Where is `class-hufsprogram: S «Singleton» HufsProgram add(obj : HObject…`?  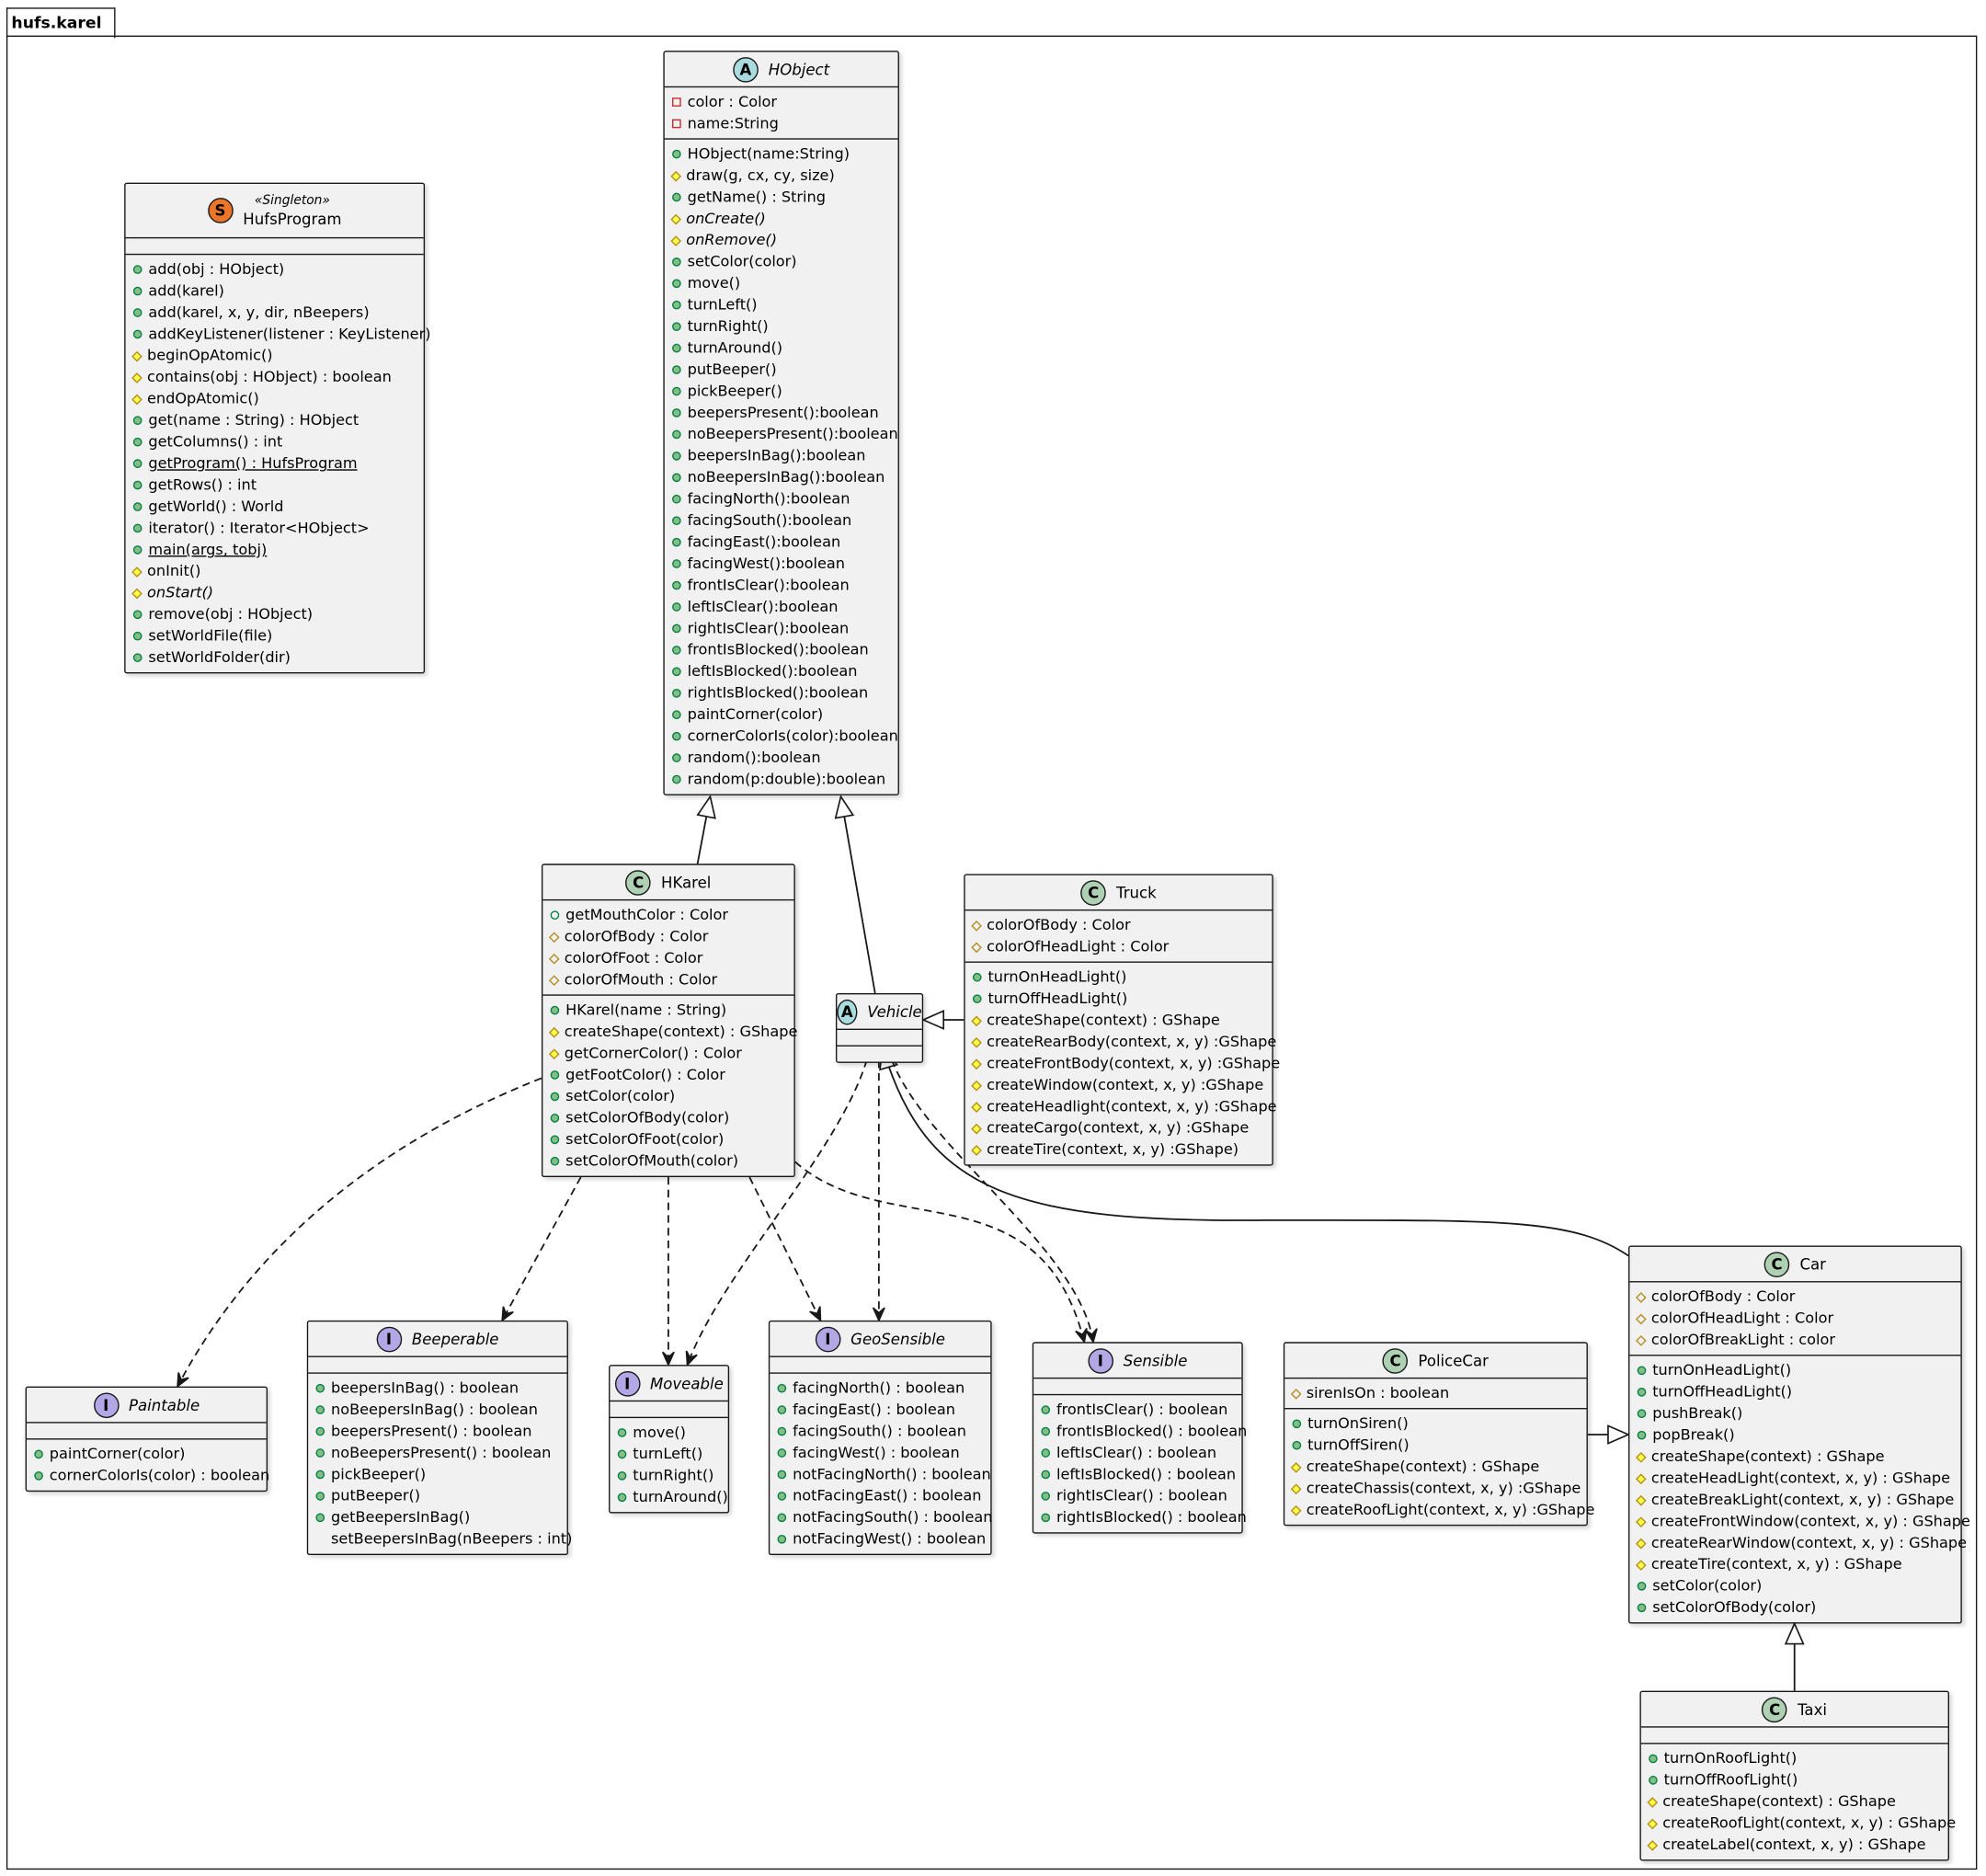 class-hufsprogram: S «Singleton» HufsProgram add(obj : HObject… is located at coordinates (277, 428).